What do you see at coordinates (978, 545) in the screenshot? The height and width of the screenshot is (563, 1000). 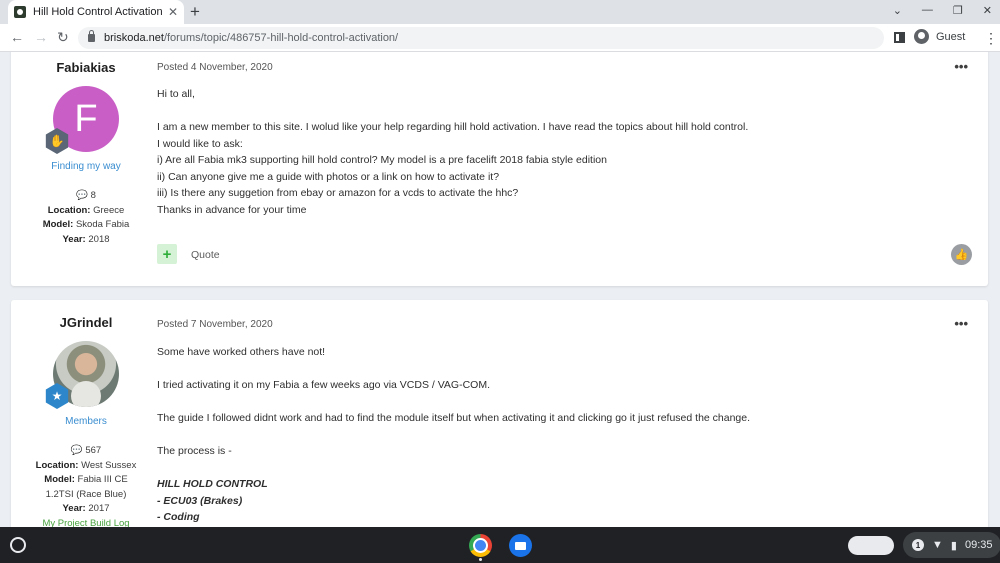 I see `clock: 09:35` at bounding box center [978, 545].